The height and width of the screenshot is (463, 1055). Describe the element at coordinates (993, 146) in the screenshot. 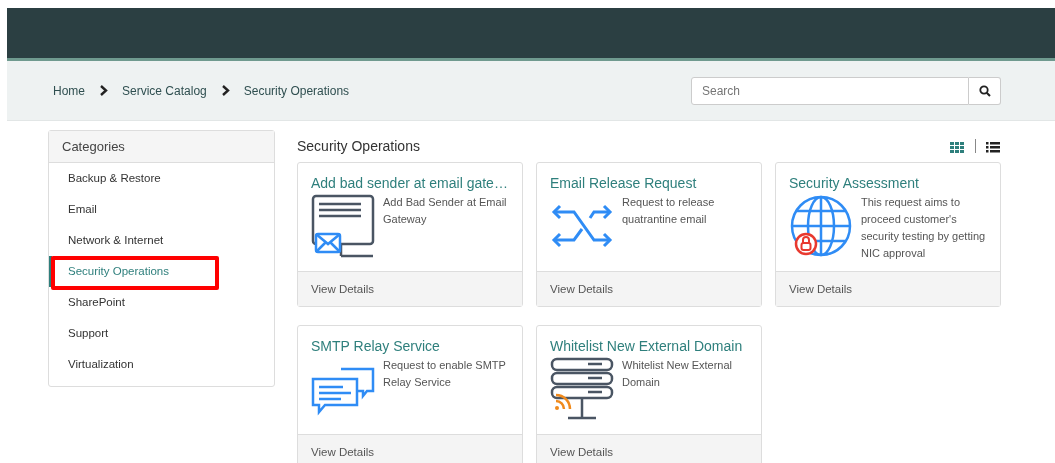

I see `list-view-button` at that location.